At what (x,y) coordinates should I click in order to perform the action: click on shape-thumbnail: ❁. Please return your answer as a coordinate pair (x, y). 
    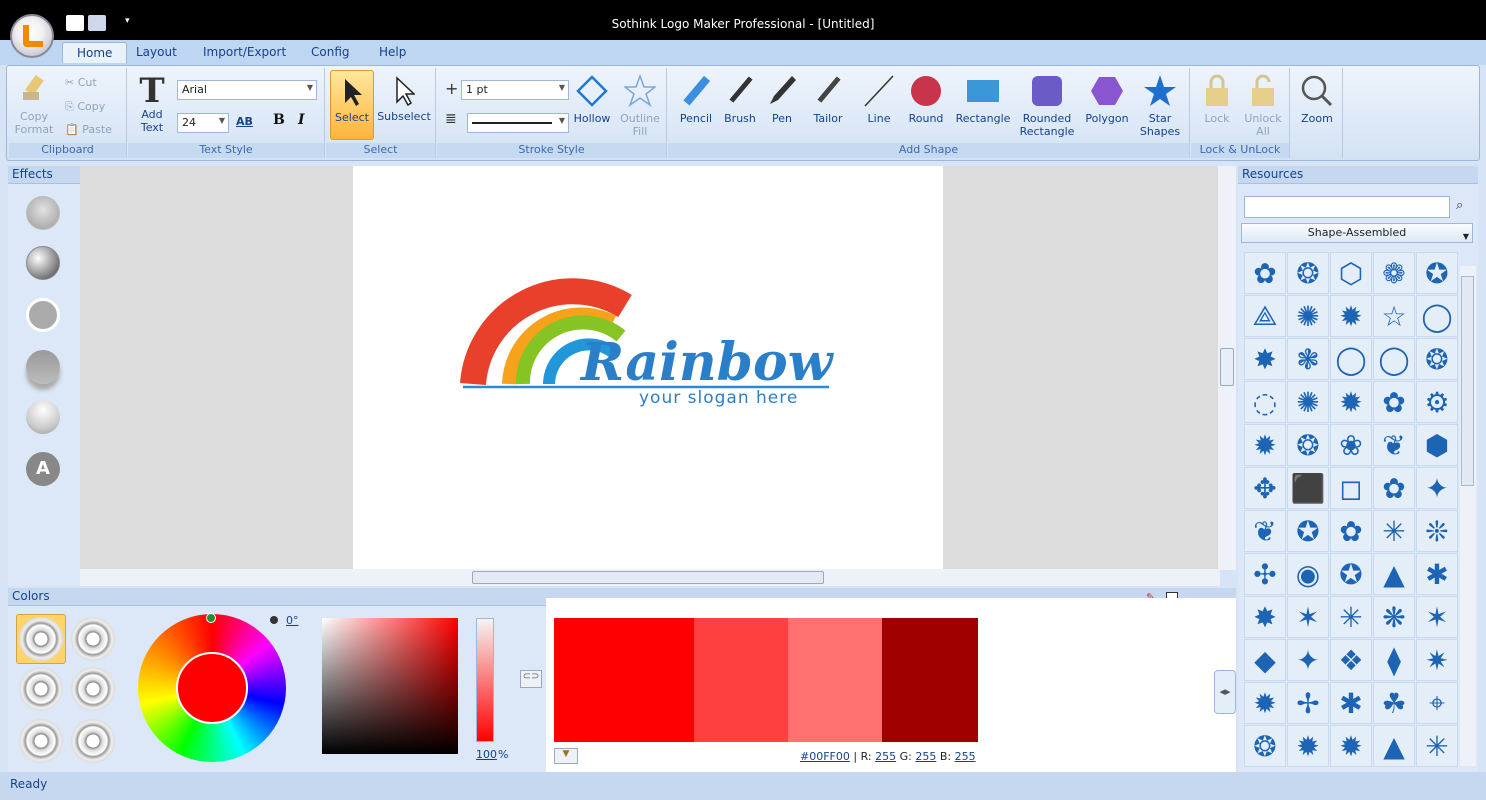
    Looking at the image, I should click on (1394, 273).